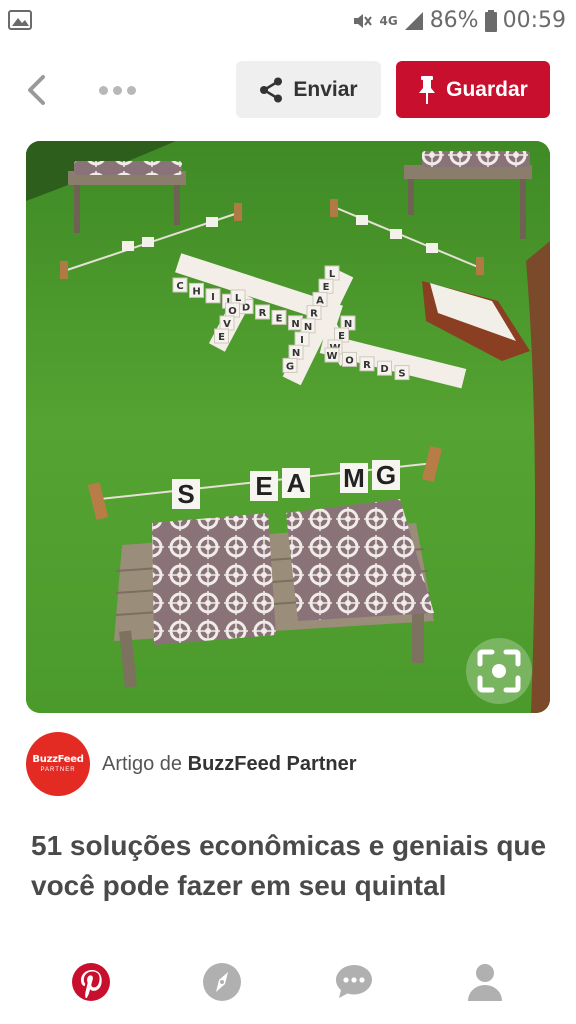 The width and height of the screenshot is (576, 1024). Describe the element at coordinates (320, 300) in the screenshot. I see `scrabble-letter: A` at that location.